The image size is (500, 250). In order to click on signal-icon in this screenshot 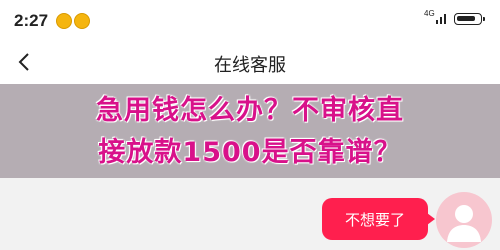, I will do `click(441, 19)`.